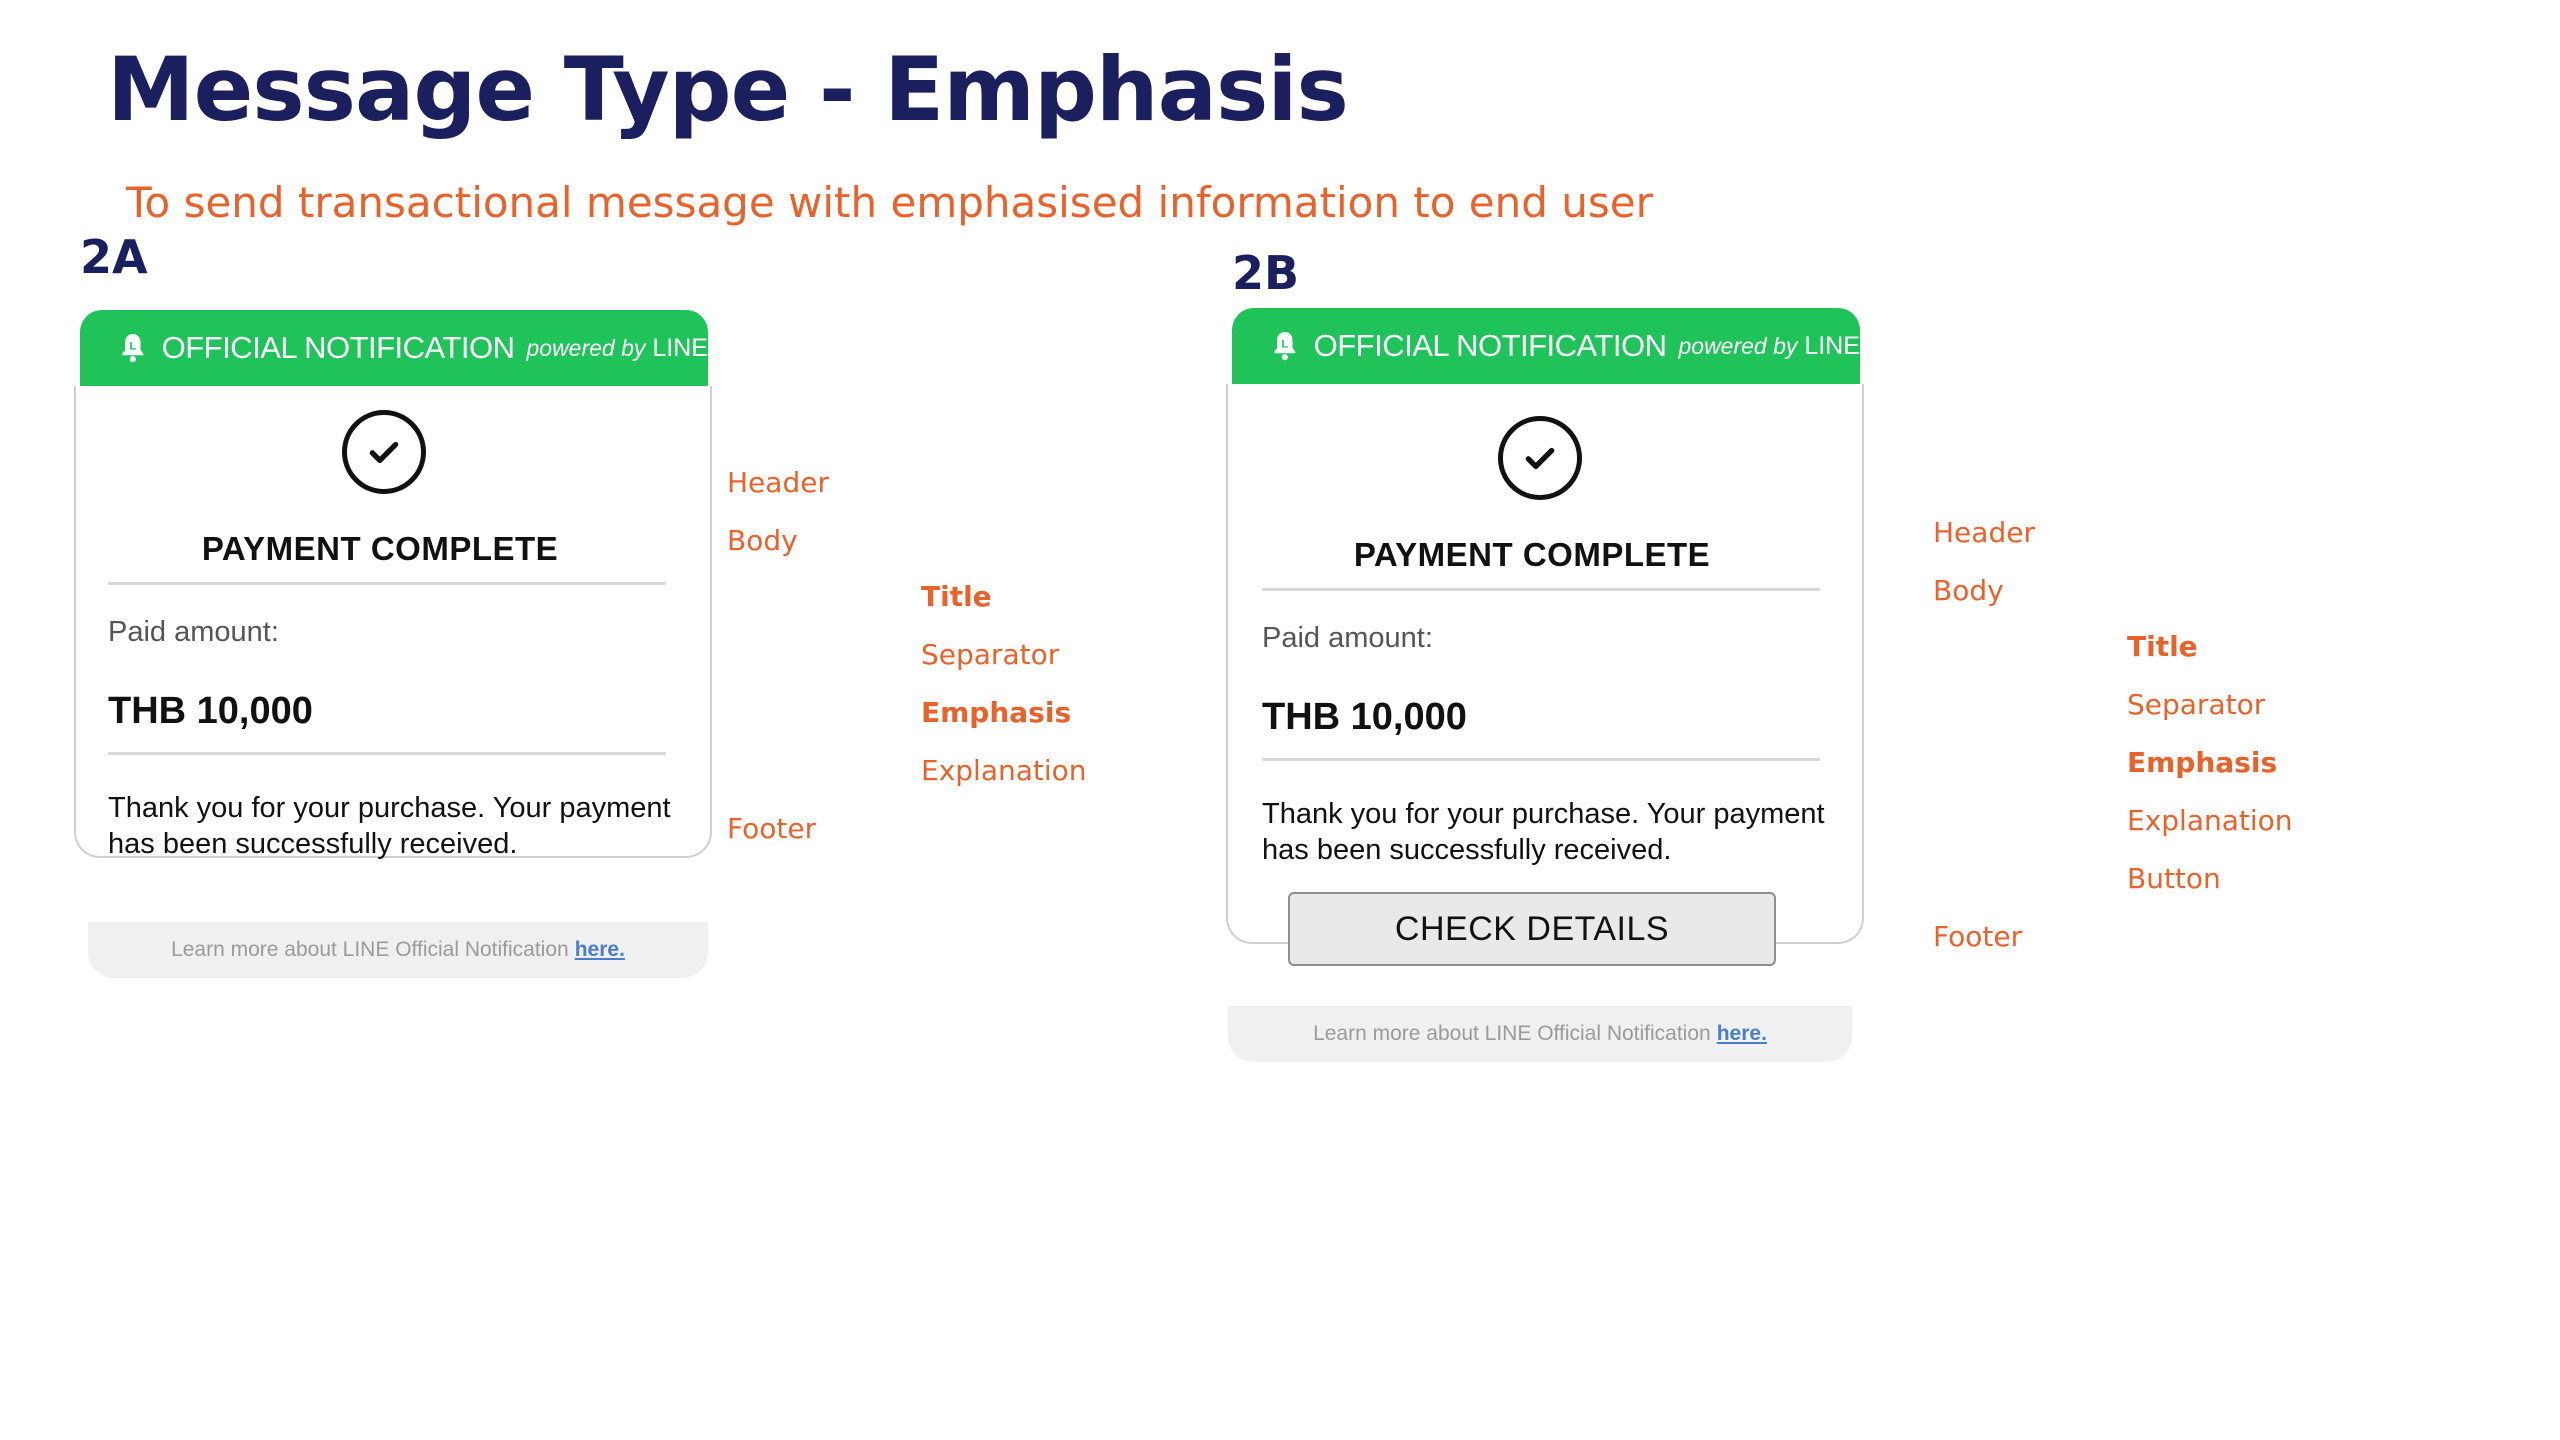 The image size is (2560, 1440). I want to click on annotation-emphasis-2a: Emphasis, so click(996, 712).